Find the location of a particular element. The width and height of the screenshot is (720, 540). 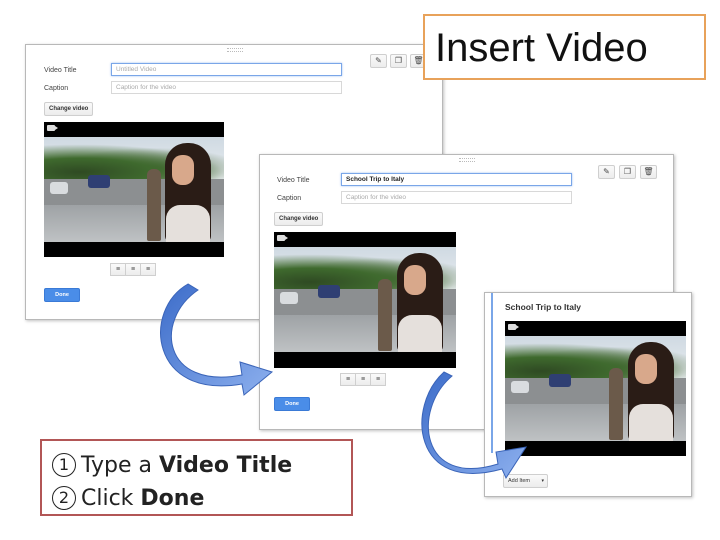

step-1-text: Type a is located at coordinates (120, 465).